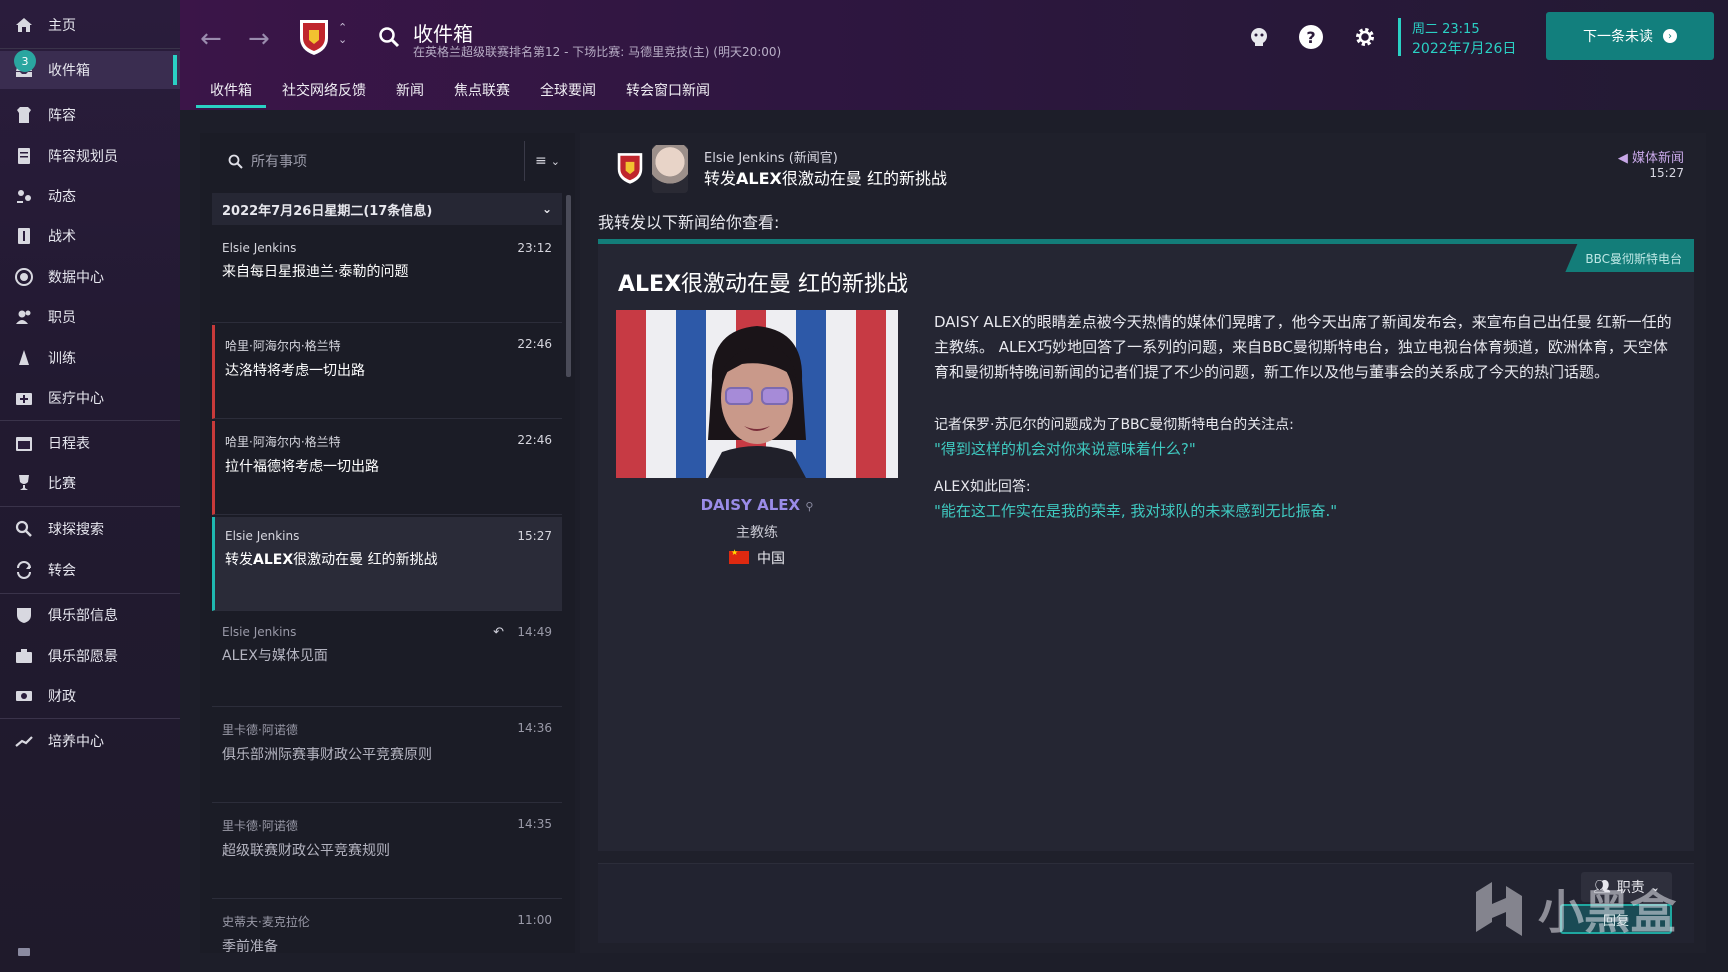 Image resolution: width=1728 pixels, height=972 pixels. Describe the element at coordinates (24, 115) in the screenshot. I see `squad-icon` at that location.